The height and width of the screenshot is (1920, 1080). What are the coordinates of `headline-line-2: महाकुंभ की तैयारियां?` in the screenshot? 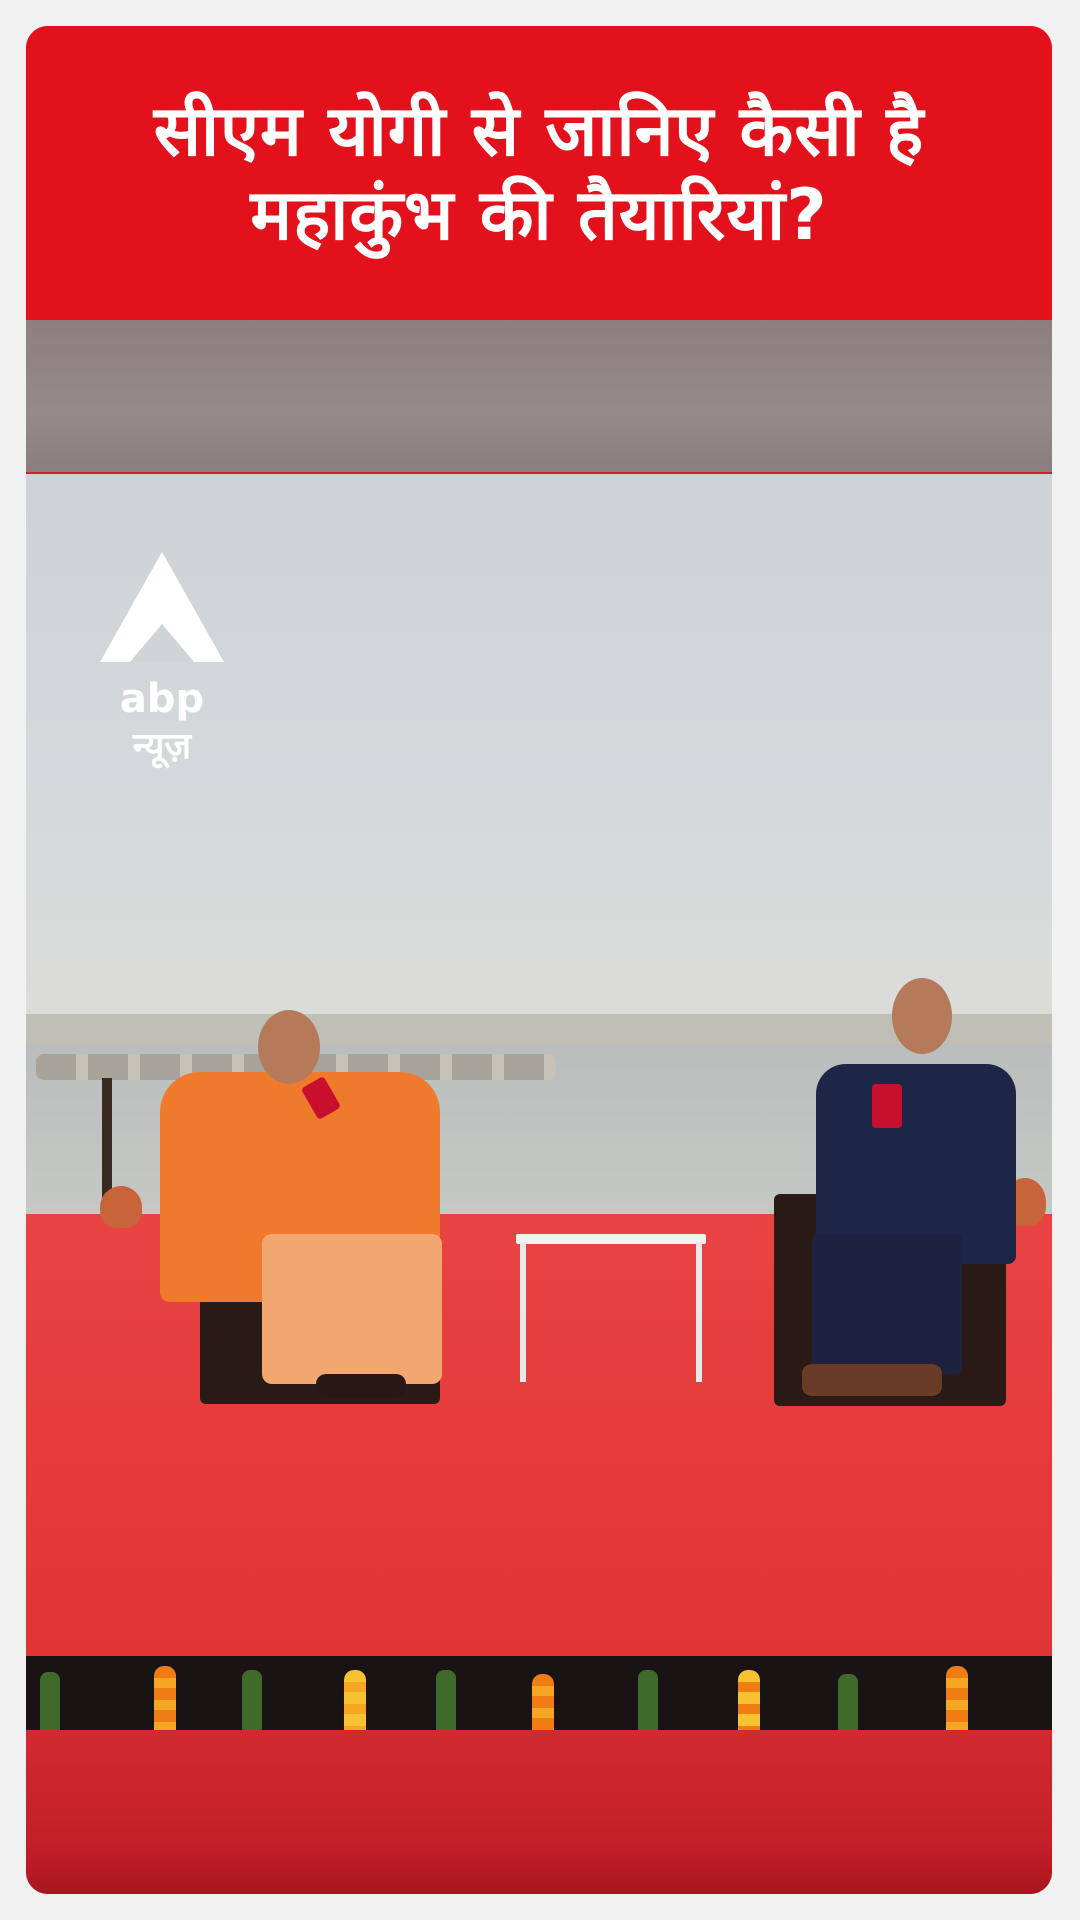 It's located at (539, 215).